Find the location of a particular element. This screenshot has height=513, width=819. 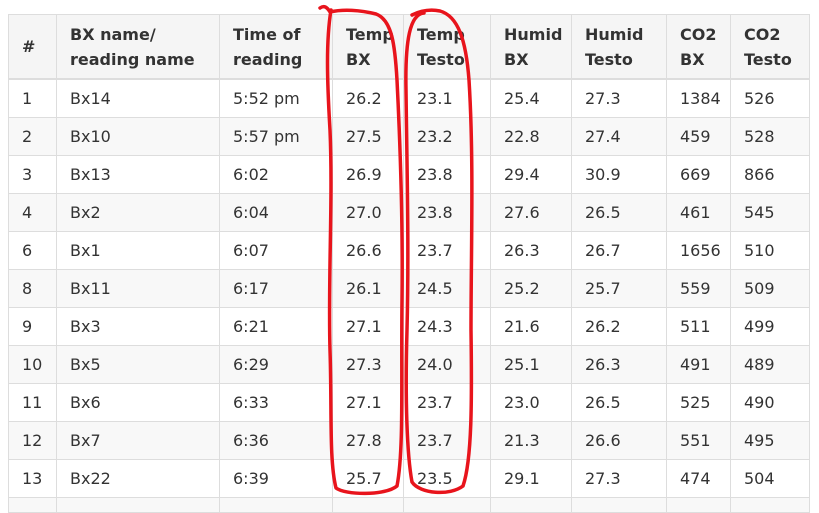

cell-humid-testo: 26.3 is located at coordinates (619, 364).